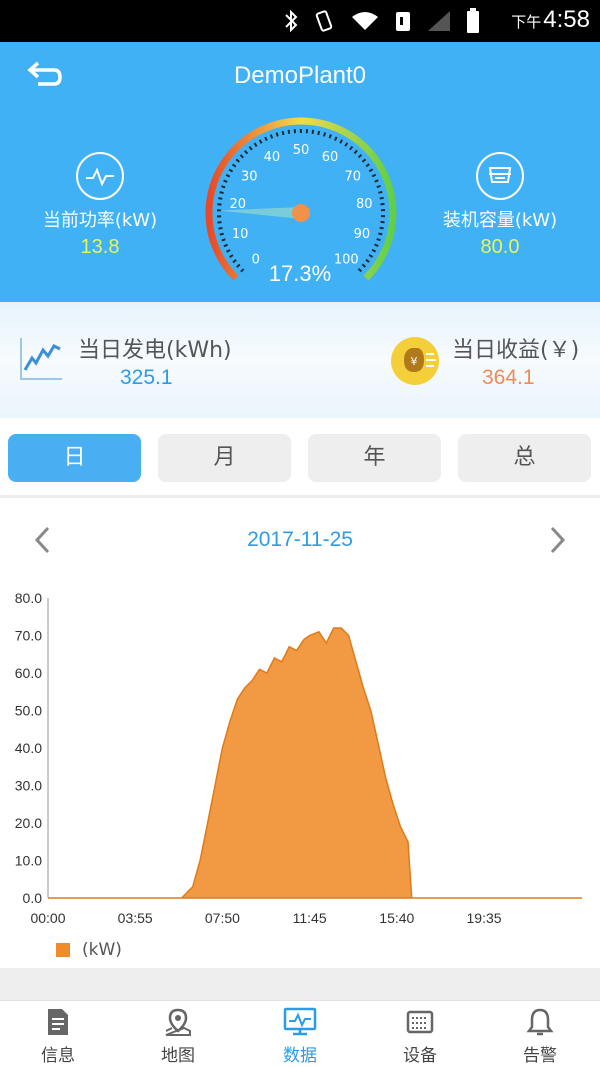 The height and width of the screenshot is (1067, 600). I want to click on chart-legend: (kW), so click(89, 950).